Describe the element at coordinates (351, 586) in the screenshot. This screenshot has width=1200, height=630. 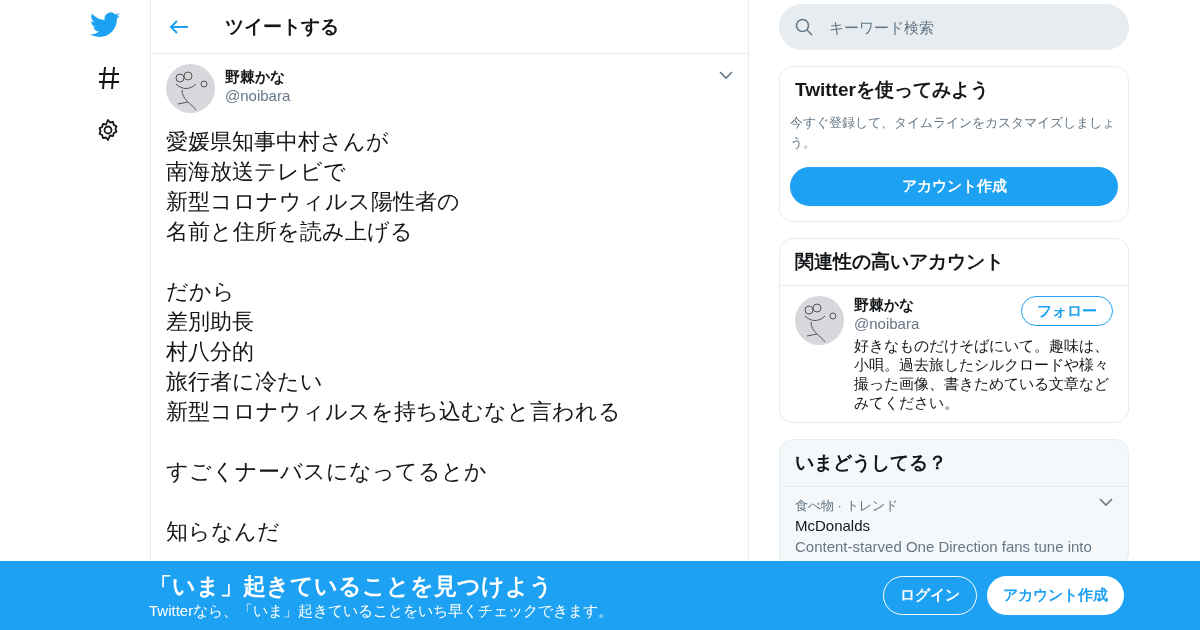
I see `banner-title: 「いま」起きていることを見つけよう` at that location.